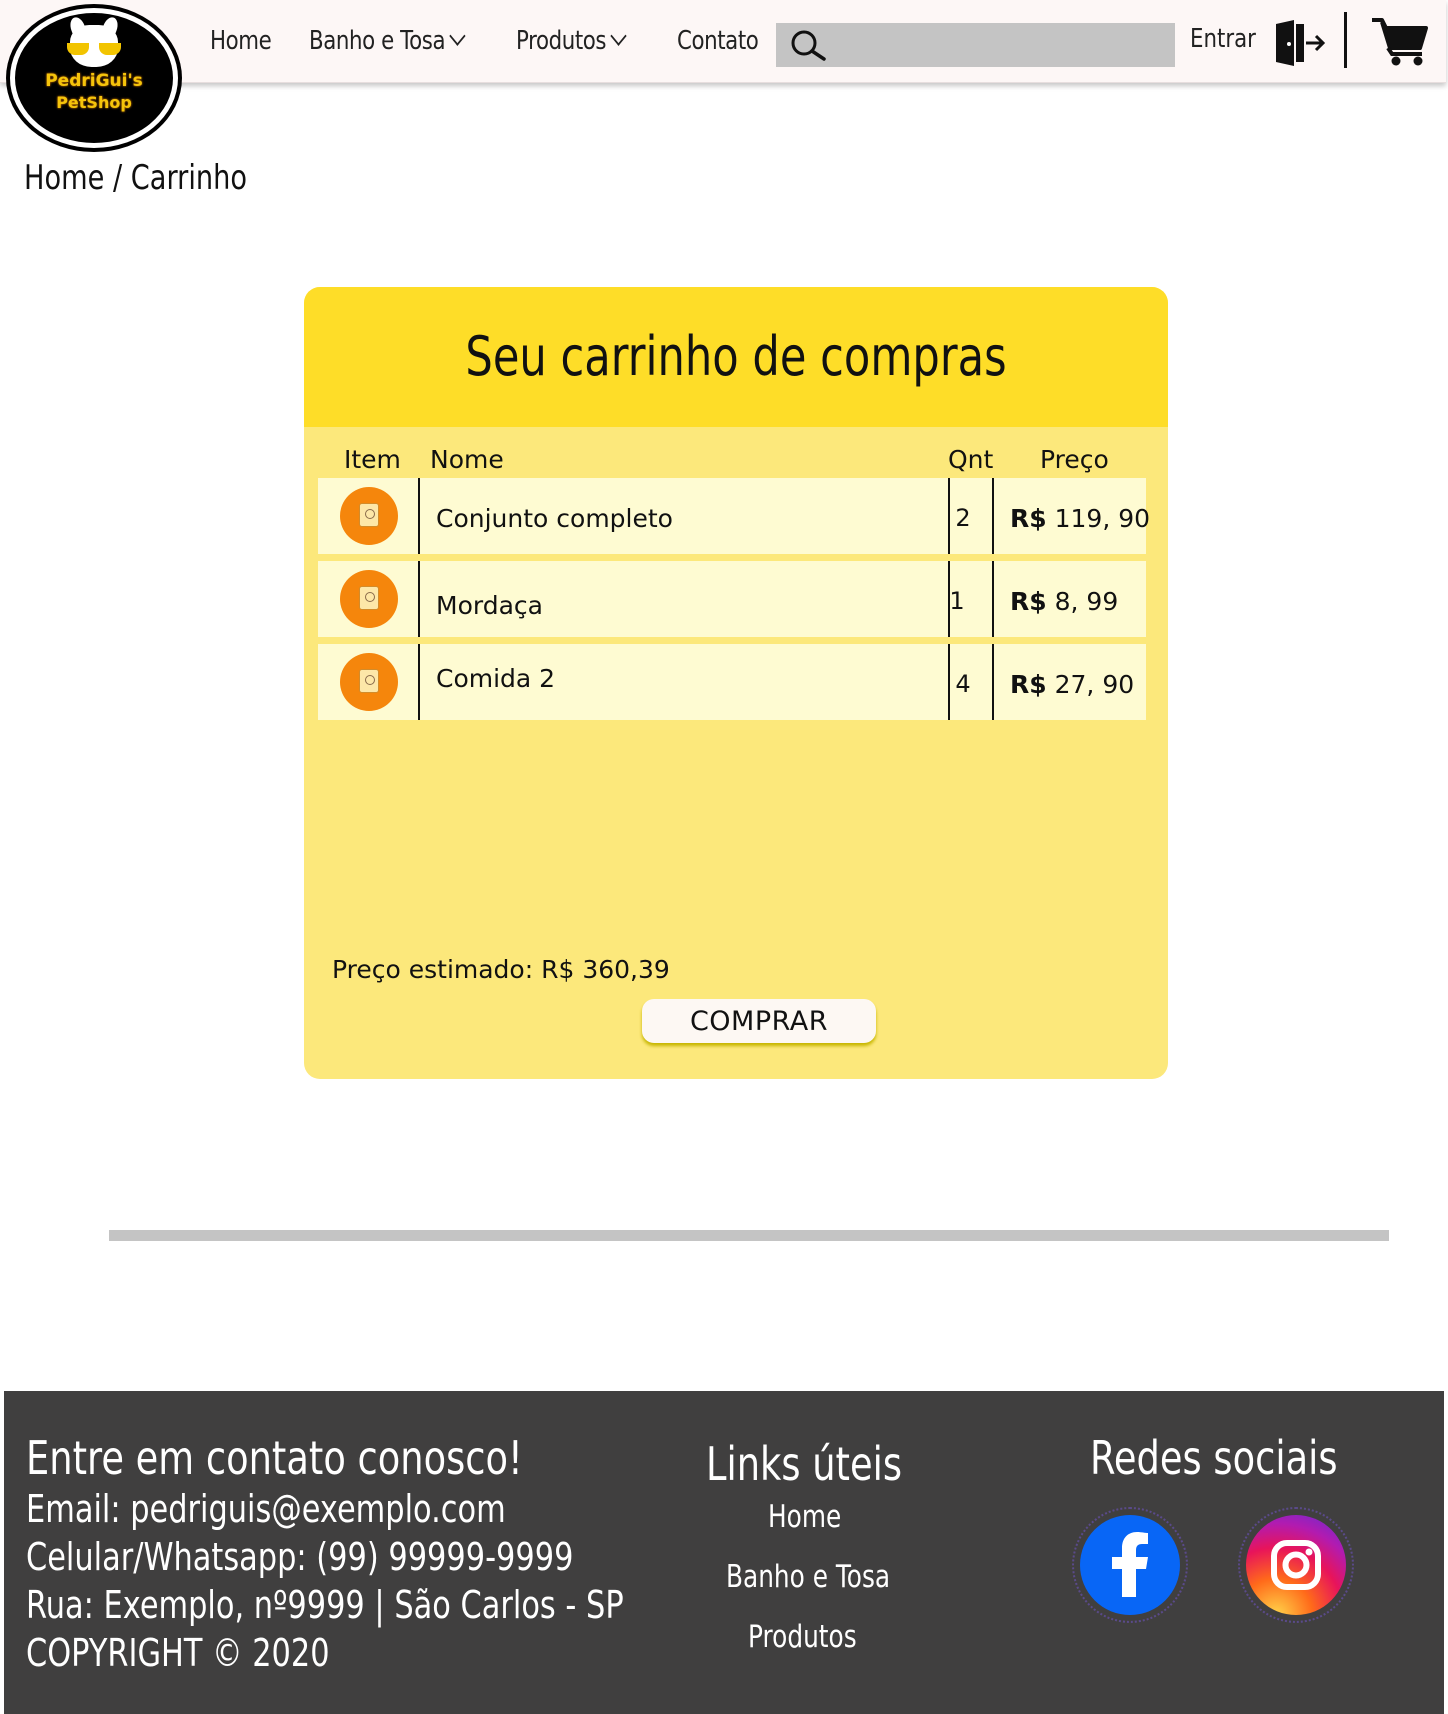 The width and height of the screenshot is (1448, 1714). I want to click on nav-home-link: Home, so click(241, 41).